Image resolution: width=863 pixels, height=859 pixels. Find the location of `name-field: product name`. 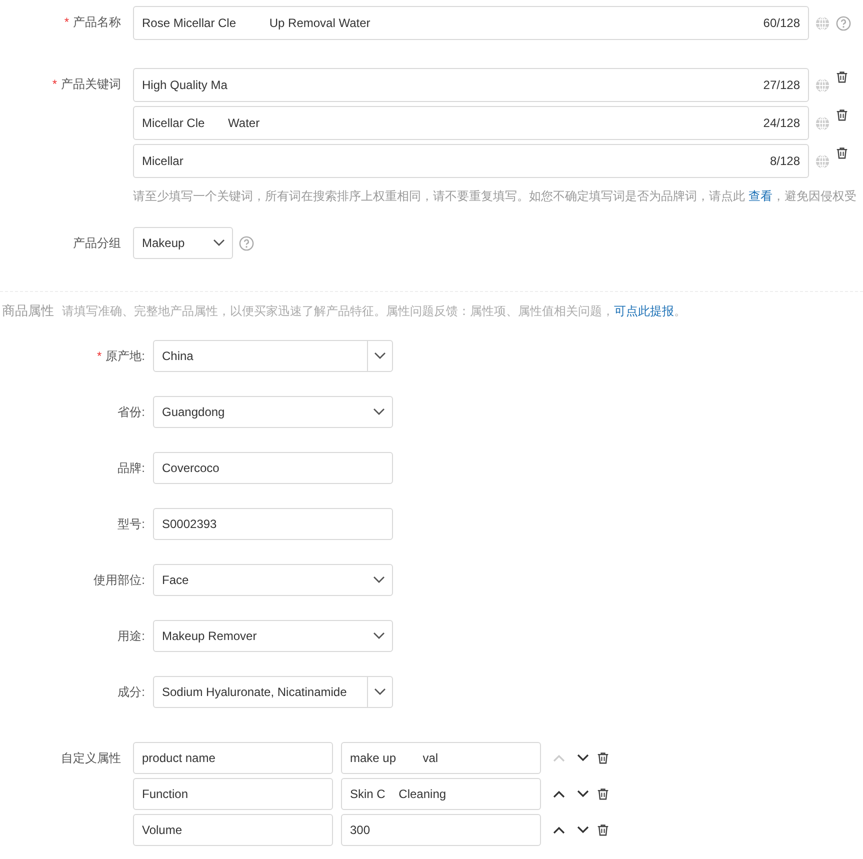

name-field: product name is located at coordinates (233, 758).